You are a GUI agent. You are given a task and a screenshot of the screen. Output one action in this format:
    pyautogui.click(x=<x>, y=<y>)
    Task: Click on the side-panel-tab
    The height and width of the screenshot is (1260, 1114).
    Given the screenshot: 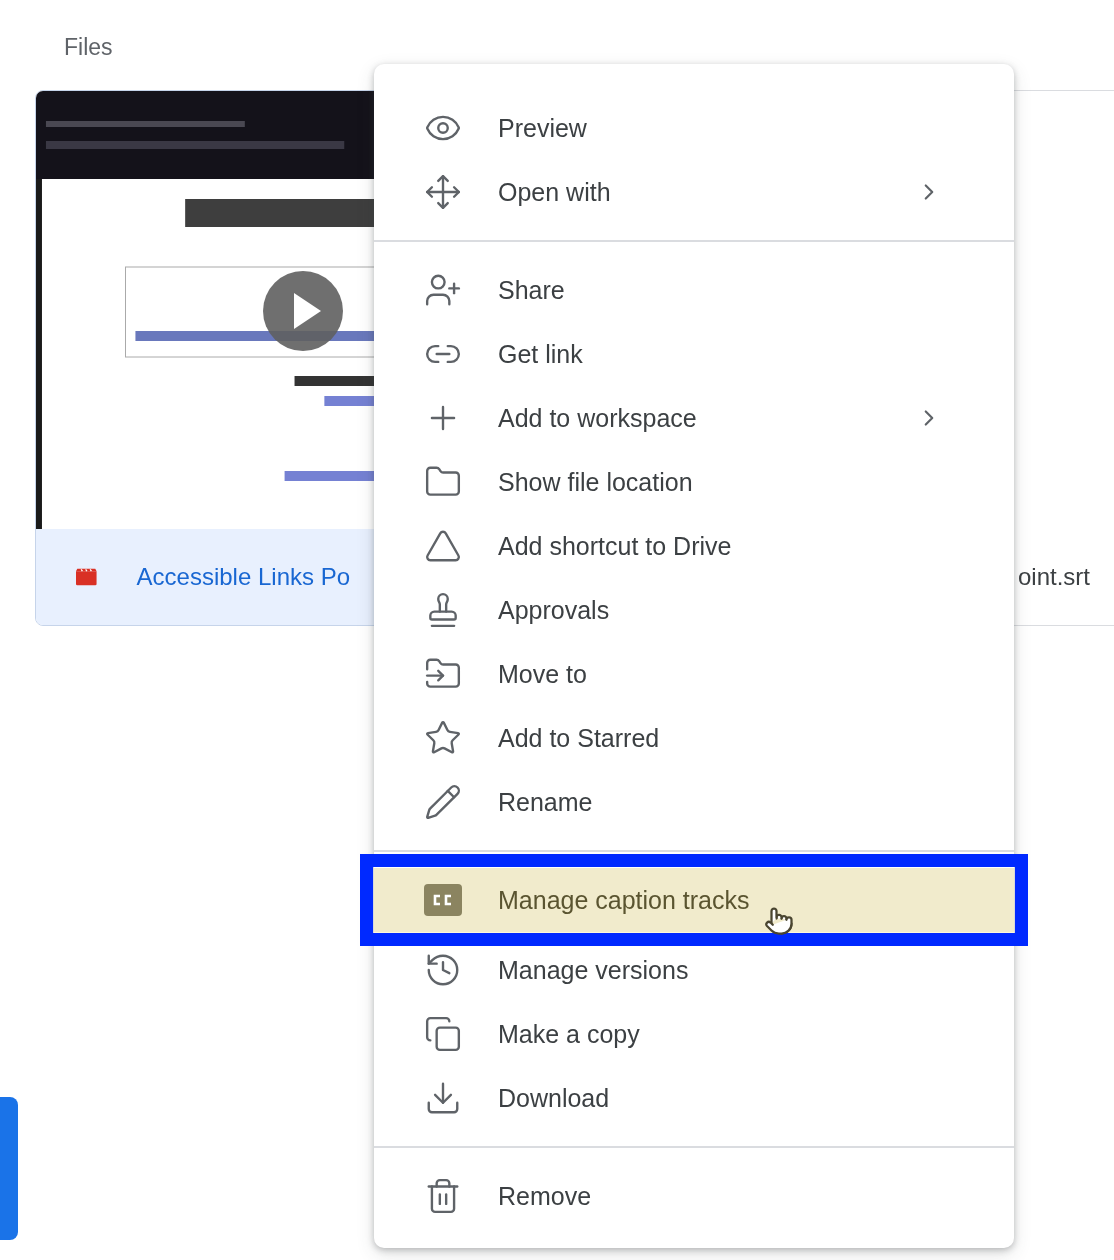 What is the action you would take?
    pyautogui.click(x=9, y=1168)
    